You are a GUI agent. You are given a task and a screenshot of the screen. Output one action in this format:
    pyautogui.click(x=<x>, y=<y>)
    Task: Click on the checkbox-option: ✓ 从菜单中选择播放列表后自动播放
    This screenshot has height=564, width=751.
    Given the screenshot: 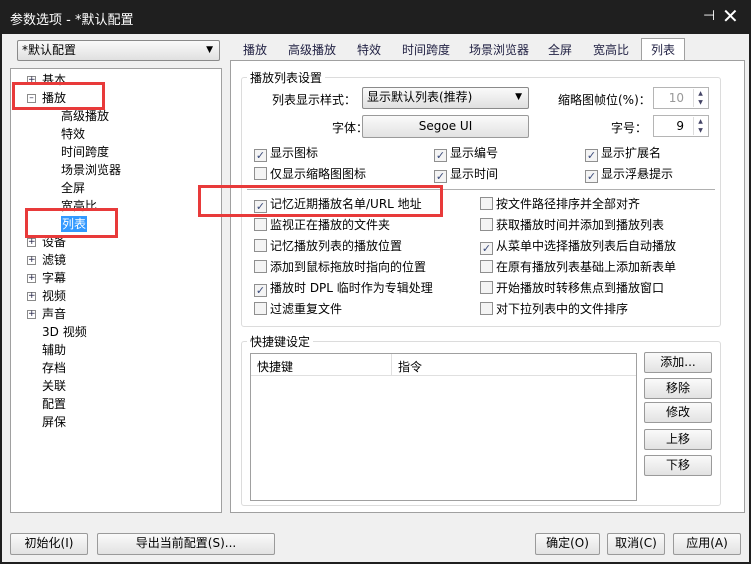 What is the action you would take?
    pyautogui.click(x=578, y=247)
    